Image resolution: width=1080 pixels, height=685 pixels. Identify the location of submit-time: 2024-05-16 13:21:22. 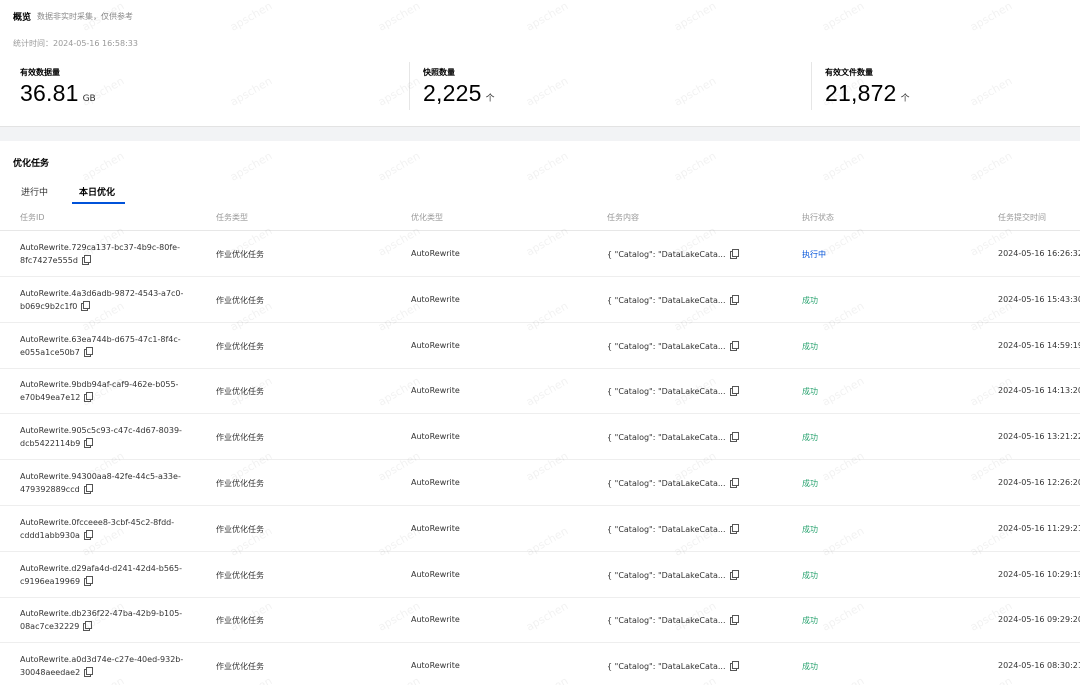
(1039, 437).